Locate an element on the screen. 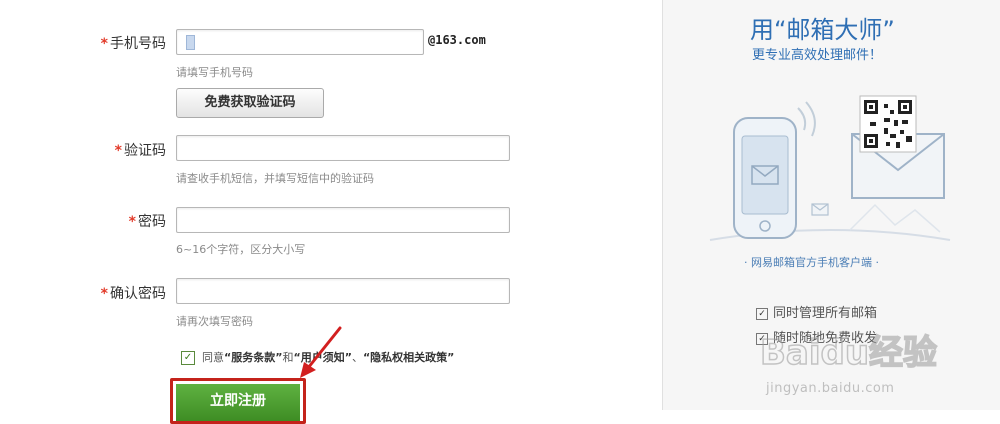  submit-highlight-box: 立即注册 is located at coordinates (238, 401).